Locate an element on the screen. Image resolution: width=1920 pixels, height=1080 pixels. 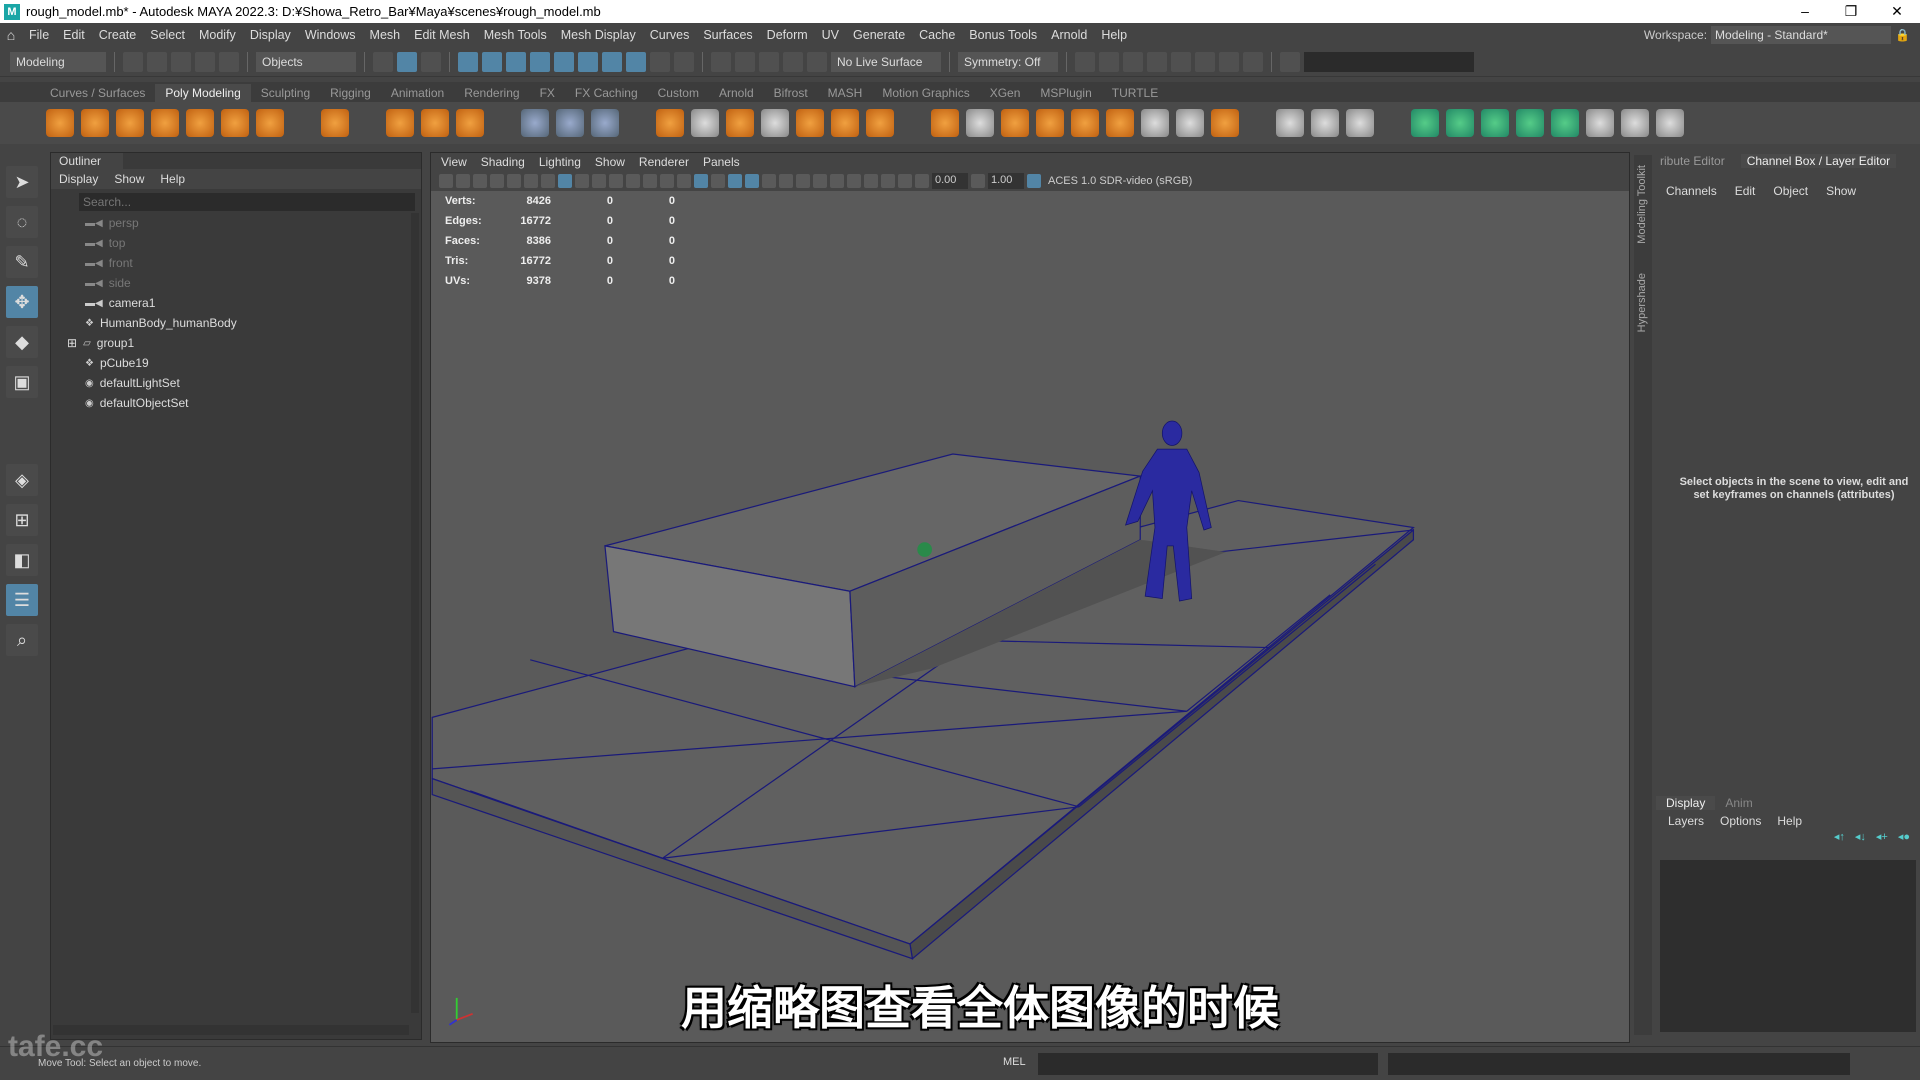
snap-together-icon is located at coordinates (570, 123).